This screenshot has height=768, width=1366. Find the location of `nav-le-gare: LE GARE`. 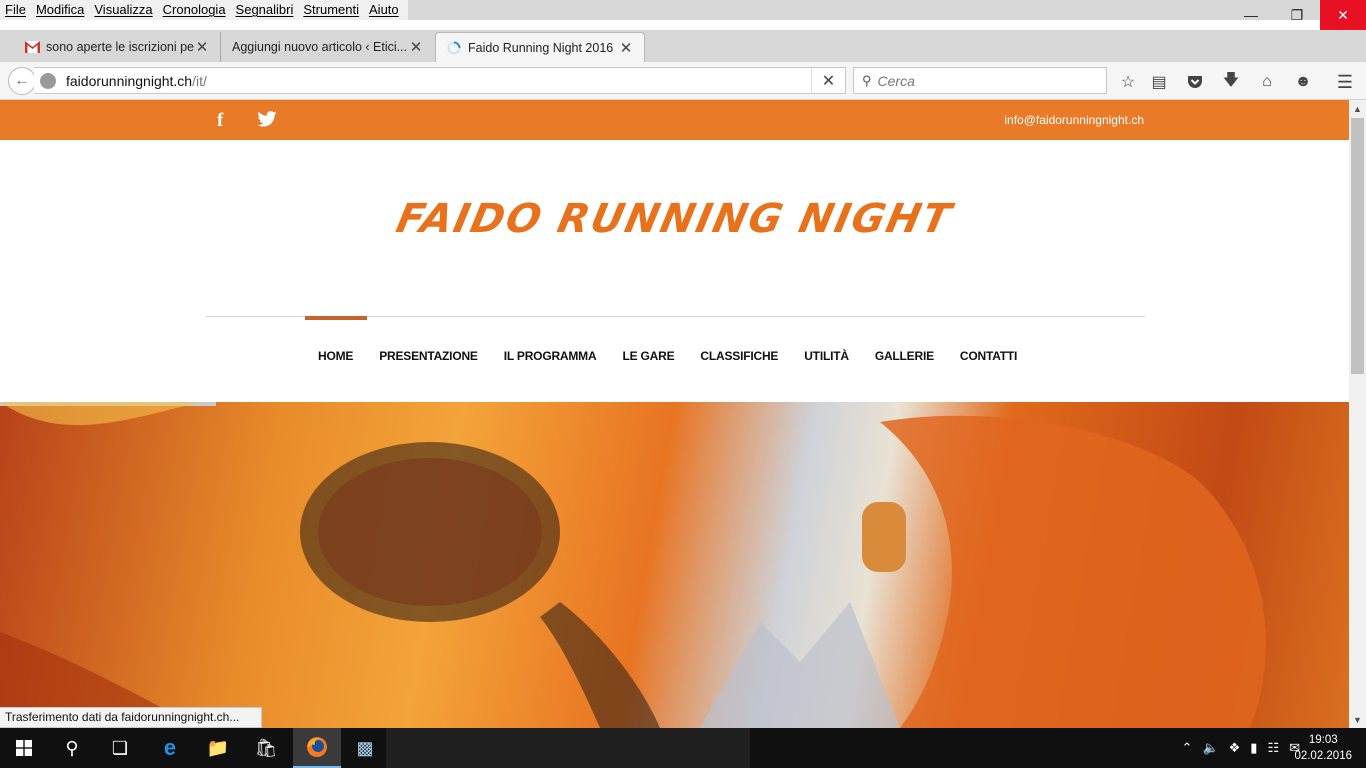

nav-le-gare: LE GARE is located at coordinates (648, 356).